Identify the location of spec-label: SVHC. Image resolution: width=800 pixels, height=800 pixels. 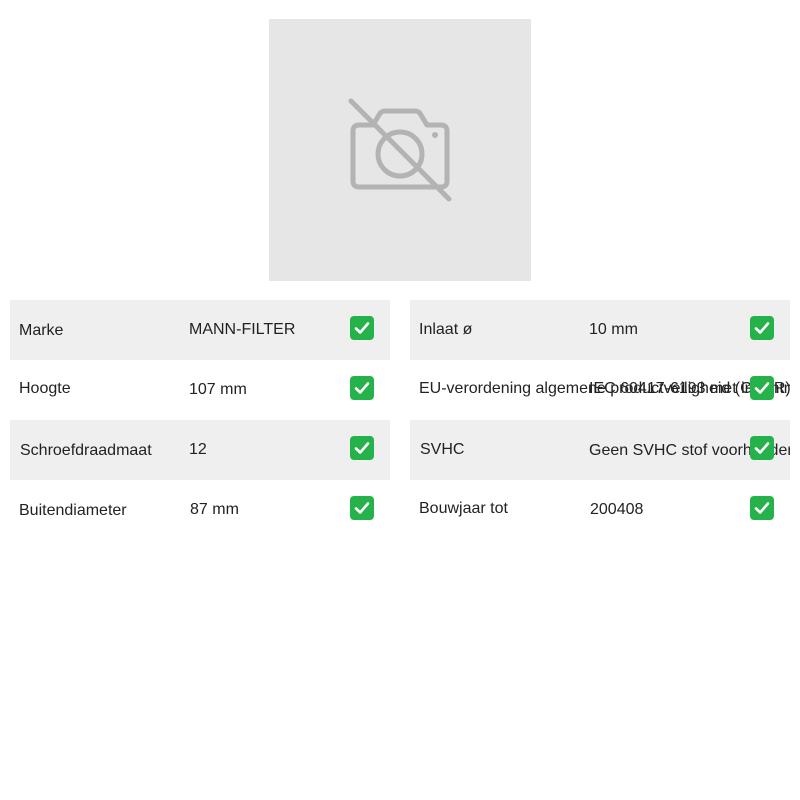
(442, 449).